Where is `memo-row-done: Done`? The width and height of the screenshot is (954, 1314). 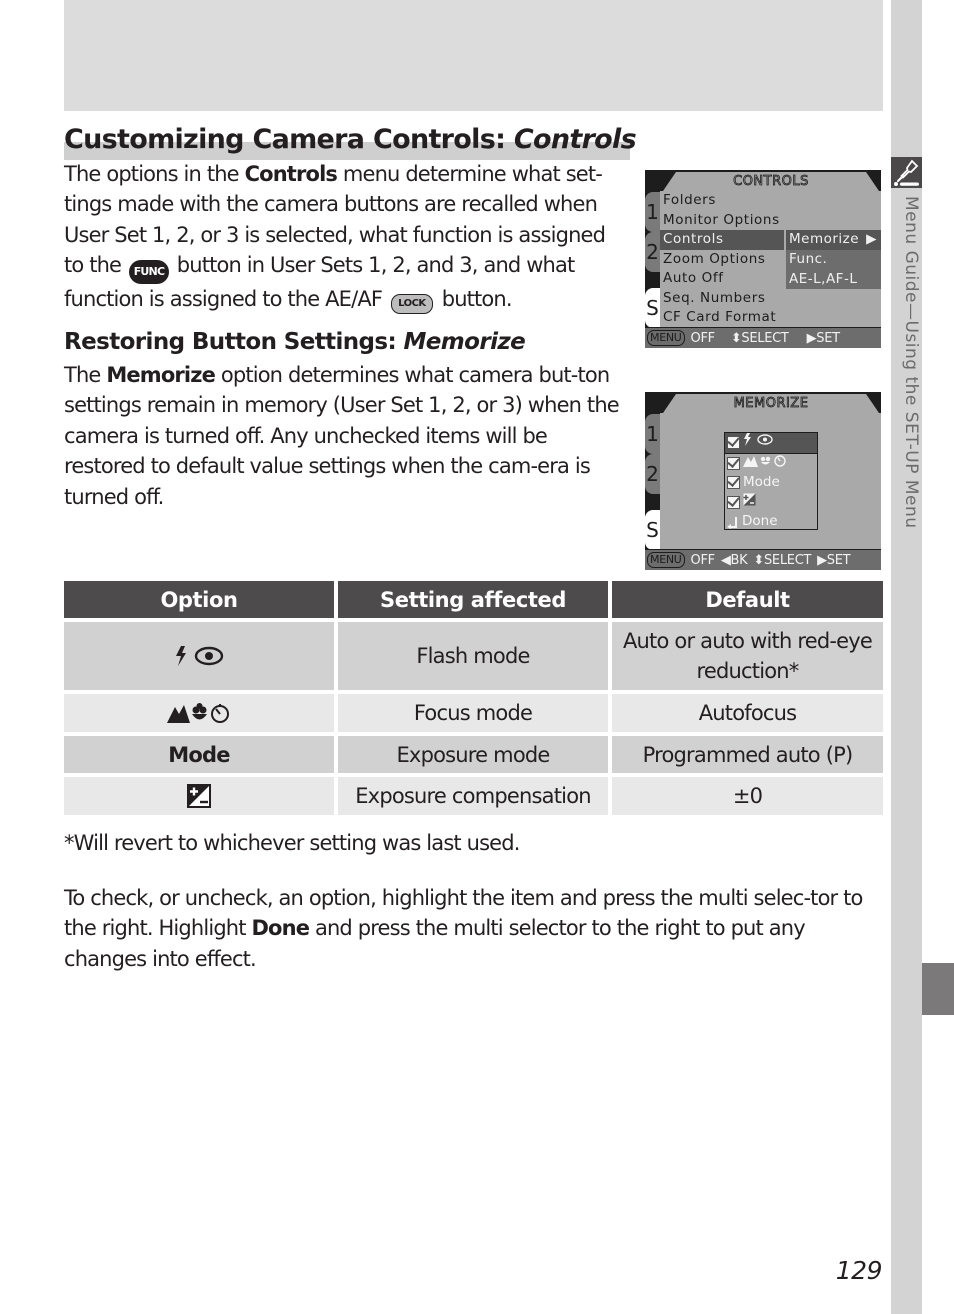
memo-row-done: Done is located at coordinates (771, 522).